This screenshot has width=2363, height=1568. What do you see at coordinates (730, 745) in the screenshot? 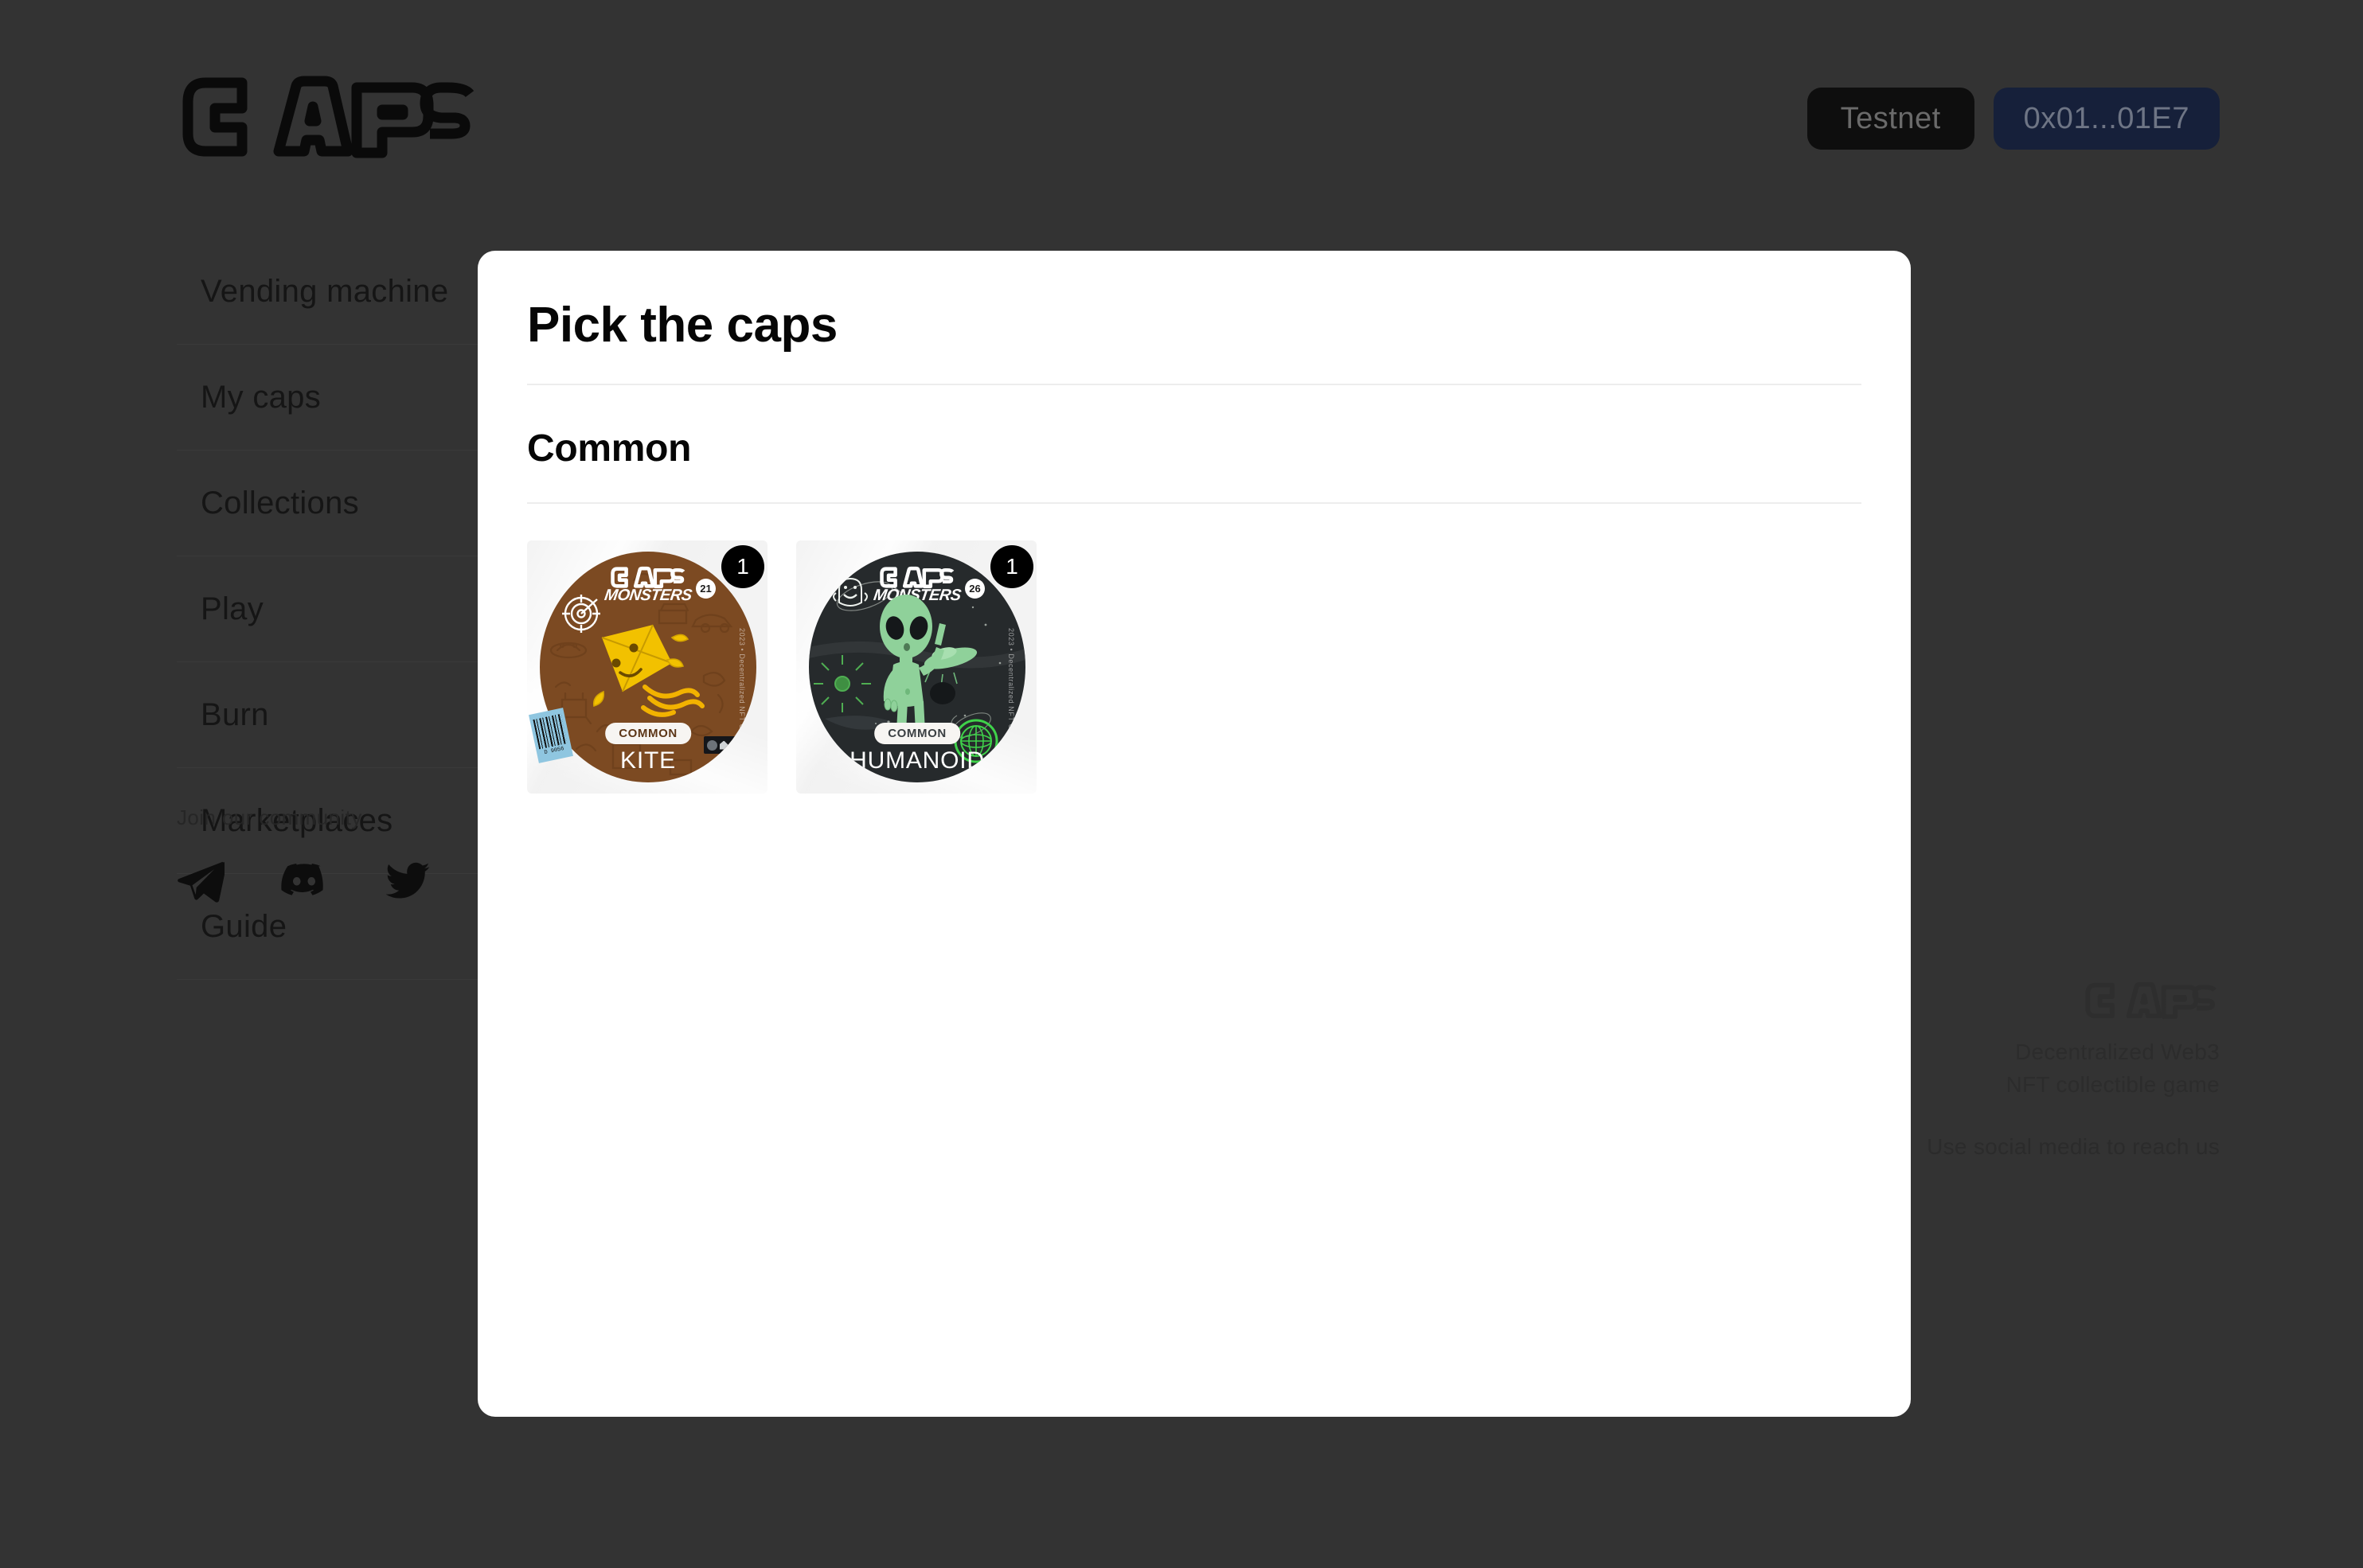
I see `hologram-mark` at bounding box center [730, 745].